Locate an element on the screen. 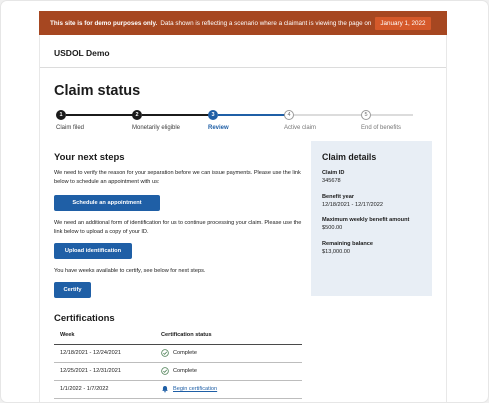 The image size is (489, 403). step-2-marker: 2 is located at coordinates (137, 115).